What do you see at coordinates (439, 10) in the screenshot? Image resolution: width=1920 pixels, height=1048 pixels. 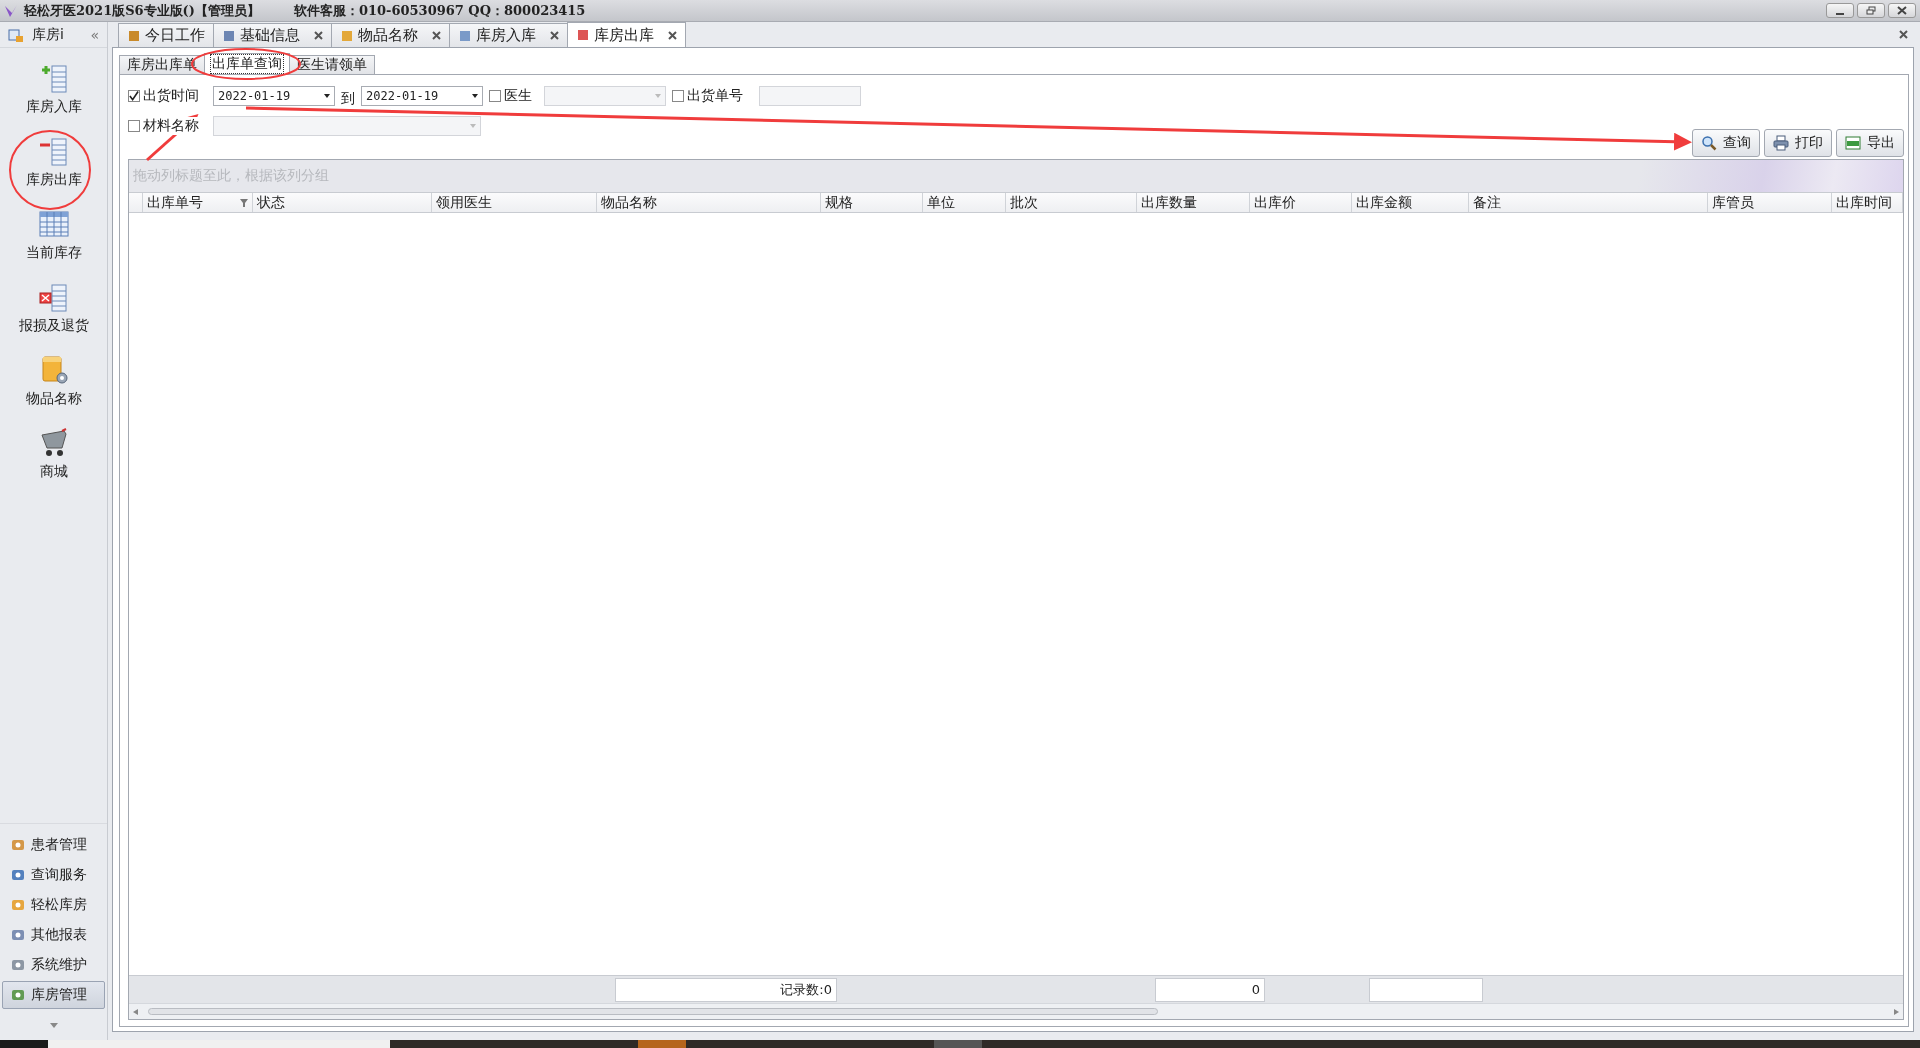 I see `support-info: 软件客服：010-60530967 QQ：800023415` at bounding box center [439, 10].